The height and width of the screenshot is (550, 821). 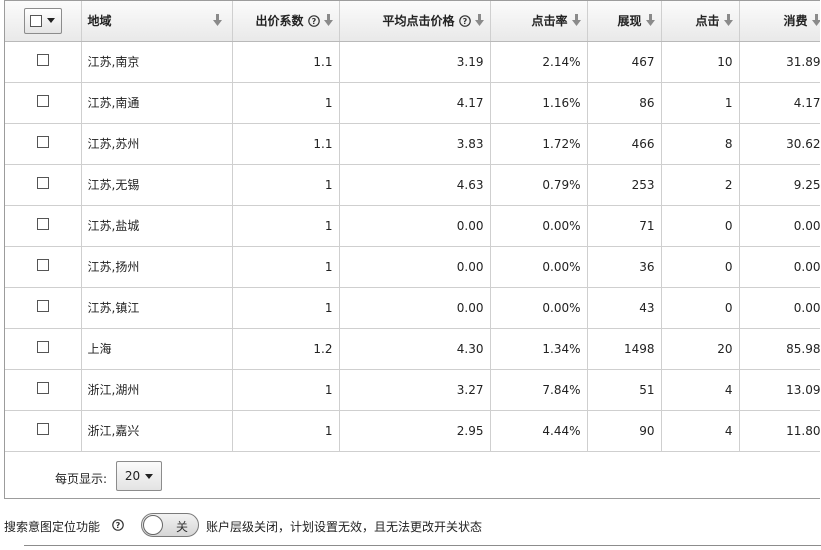 What do you see at coordinates (415, 103) in the screenshot?
I see `cell-avg_cpc: 4.17` at bounding box center [415, 103].